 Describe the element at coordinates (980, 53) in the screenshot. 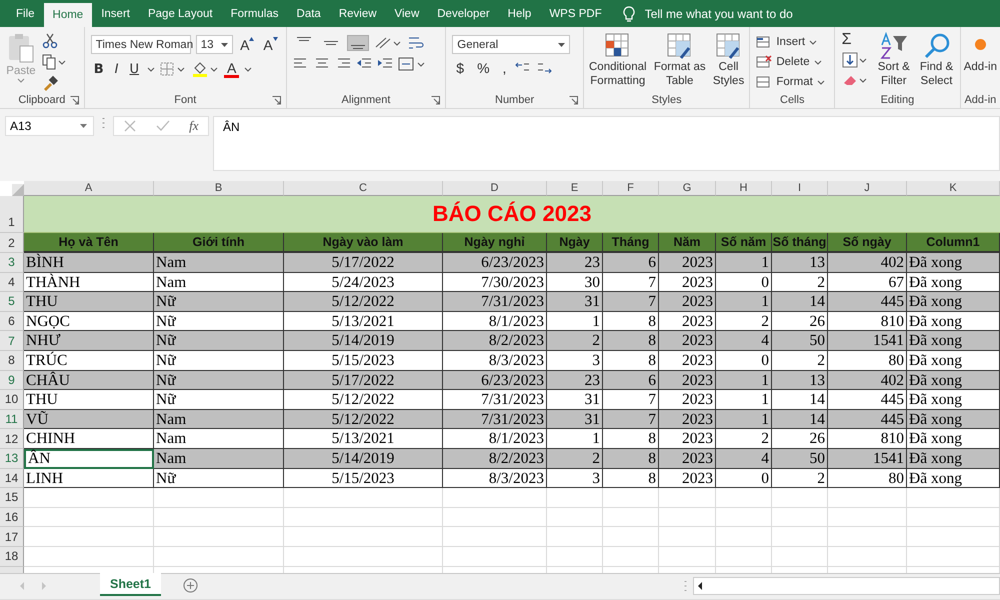

I see `add-ins-button: Add-in` at that location.